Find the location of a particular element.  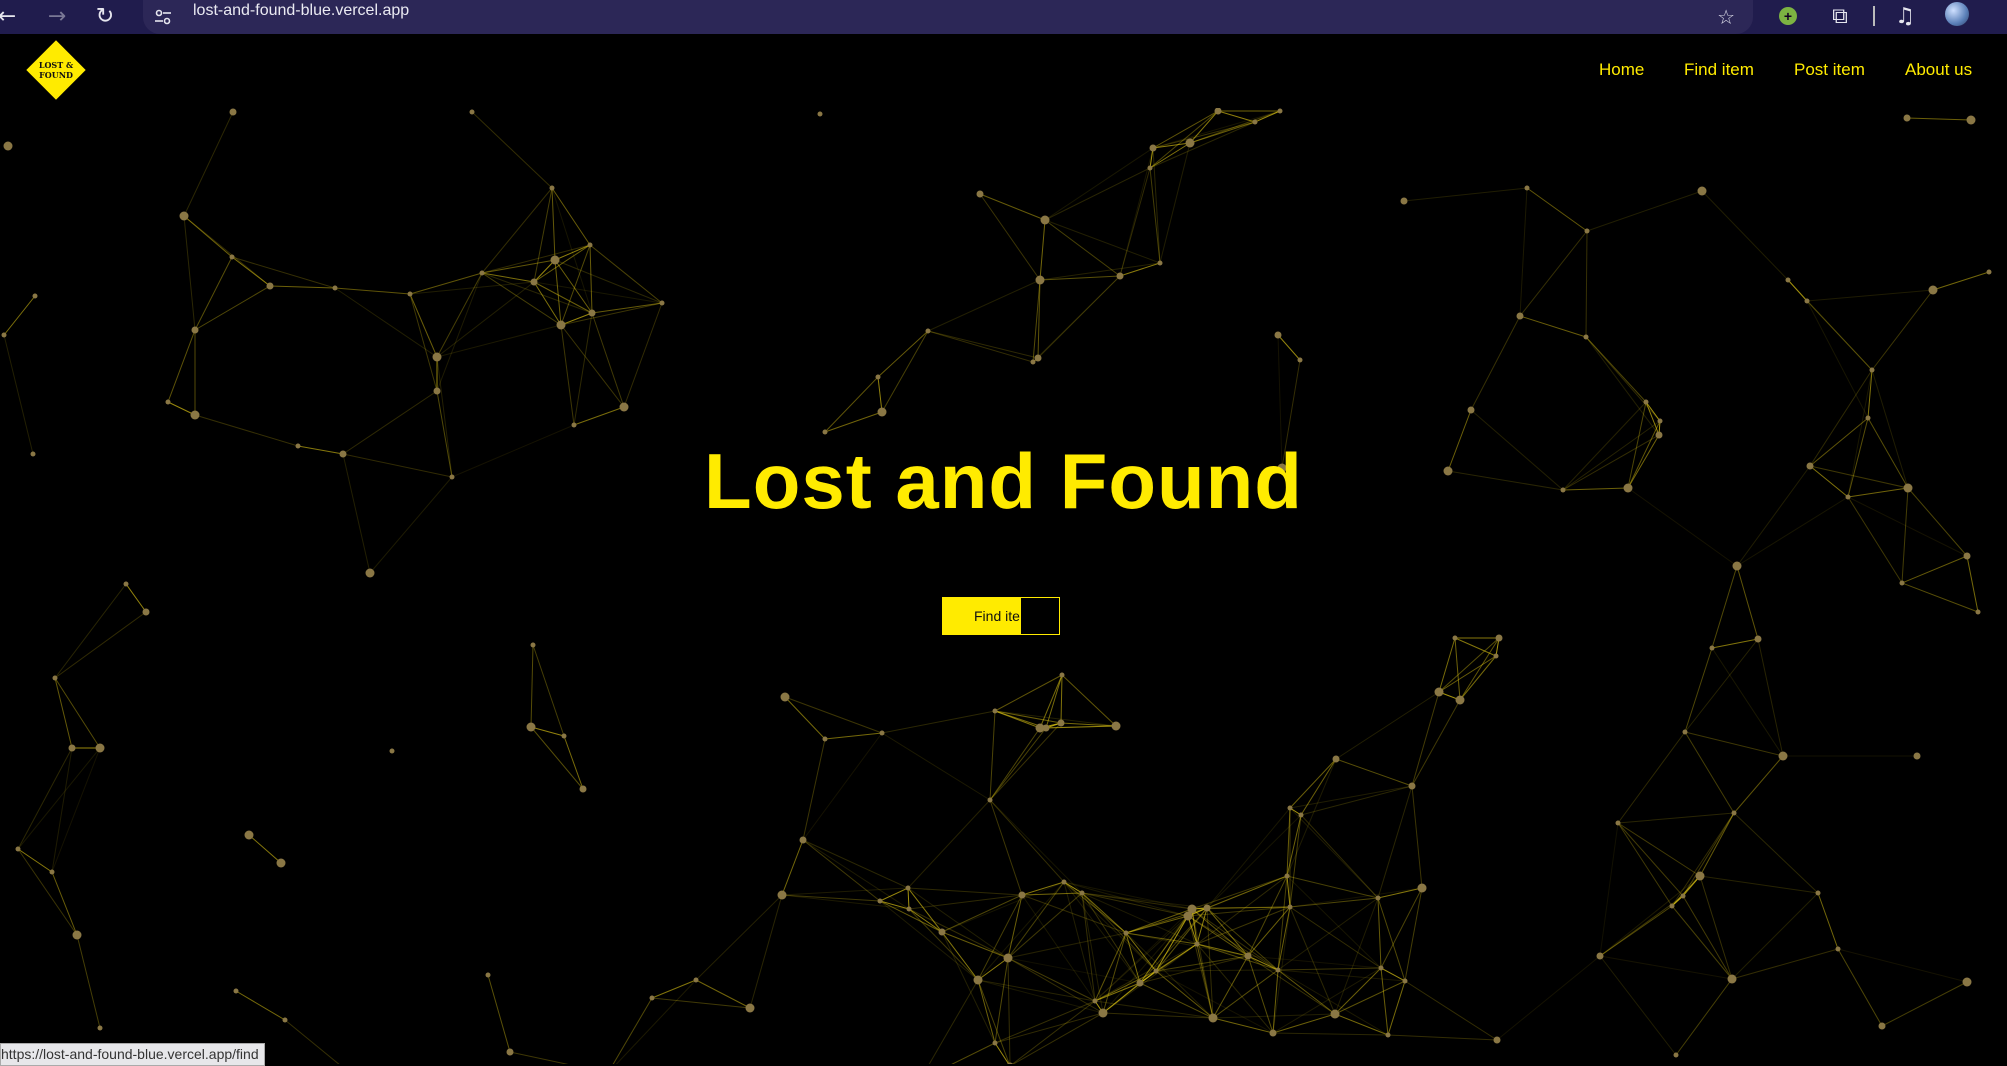

back-arrow-icon: ← is located at coordinates (11, 17).